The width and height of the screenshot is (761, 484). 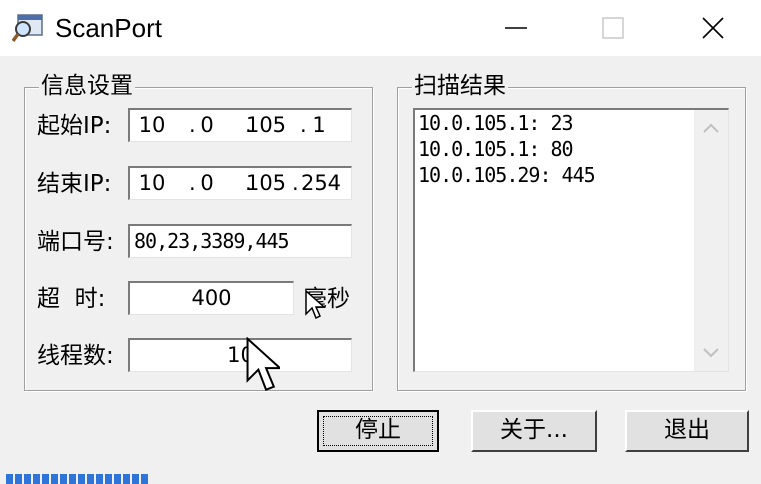 I want to click on threads-label: 线程数:, so click(x=75, y=356).